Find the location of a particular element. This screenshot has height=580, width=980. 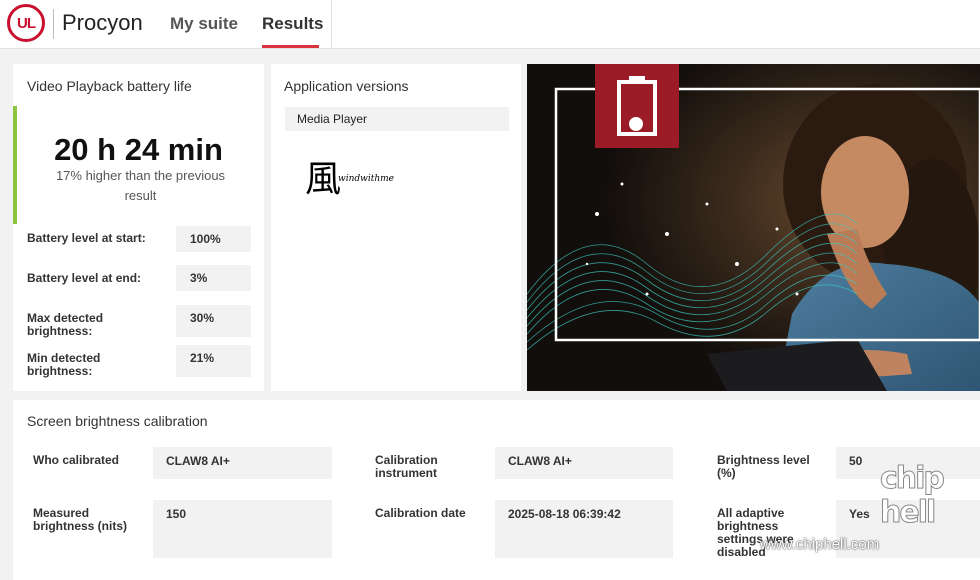

measured-brightness-value: 150 is located at coordinates (242, 529).